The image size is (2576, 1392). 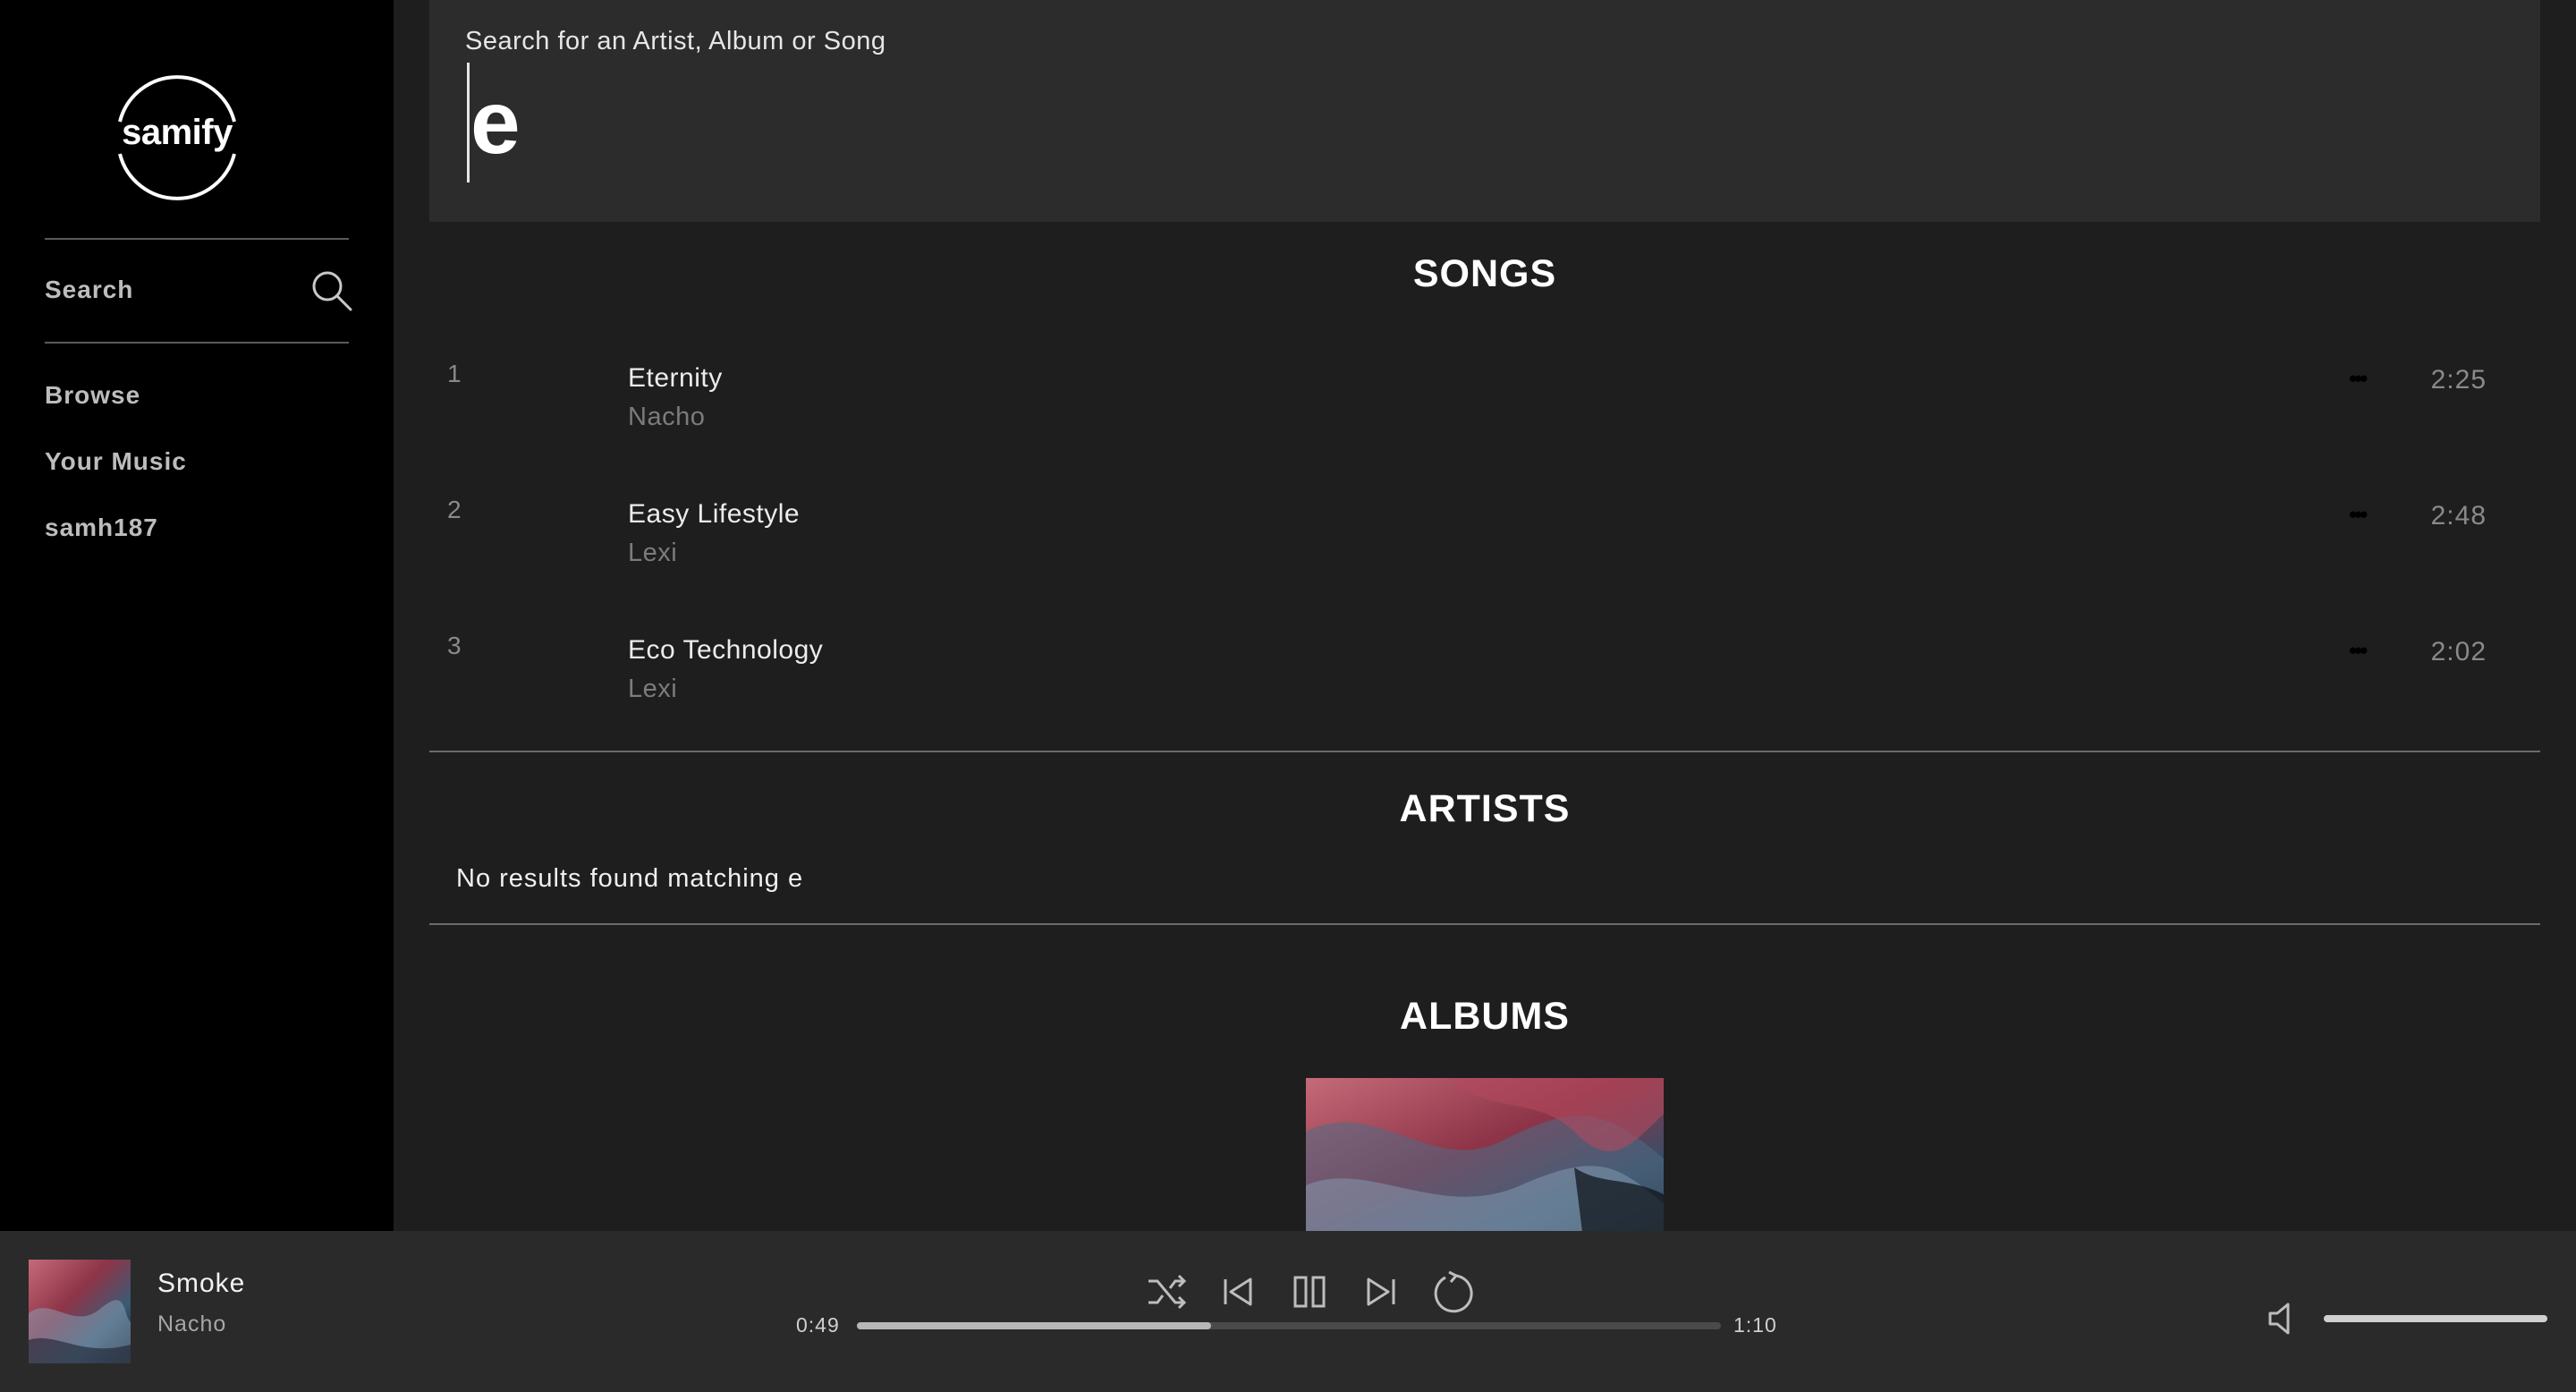 I want to click on song-row: 2 Easy Lifestyle Lexi ••• 2:48, so click(x=1484, y=555).